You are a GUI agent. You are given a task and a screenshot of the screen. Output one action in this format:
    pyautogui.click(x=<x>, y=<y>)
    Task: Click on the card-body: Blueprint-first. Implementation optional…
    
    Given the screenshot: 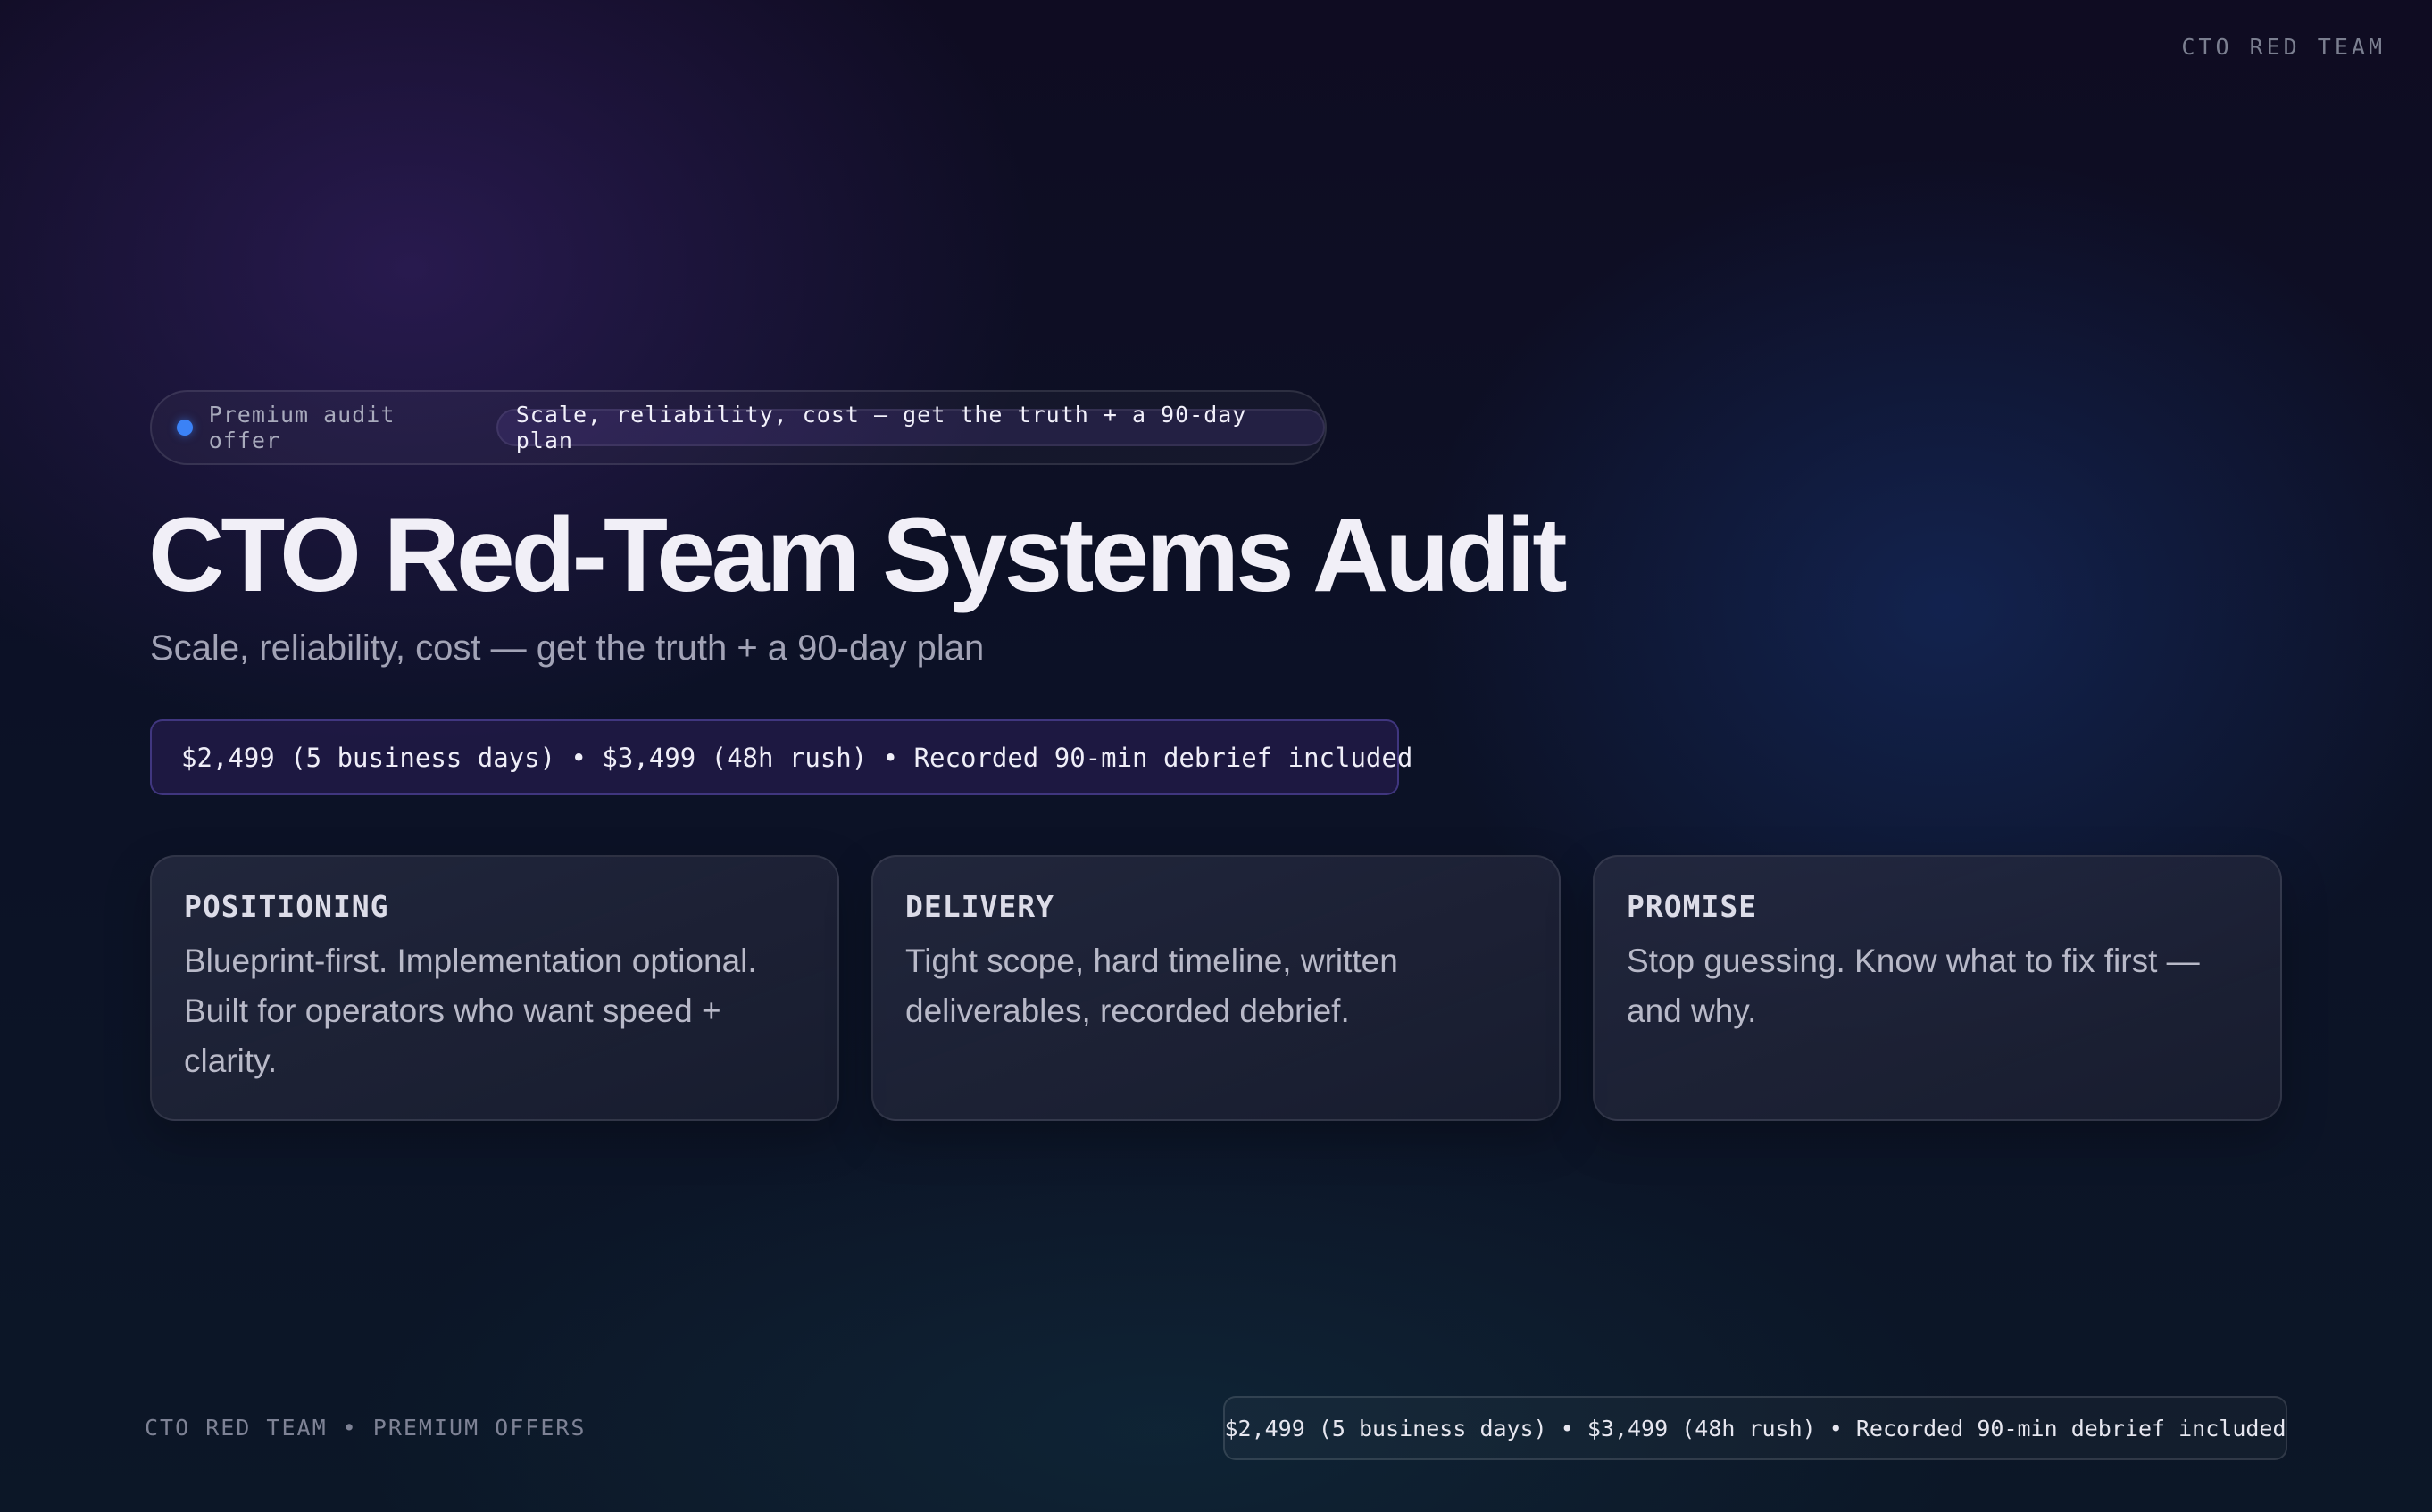 What is the action you would take?
    pyautogui.click(x=471, y=1011)
    